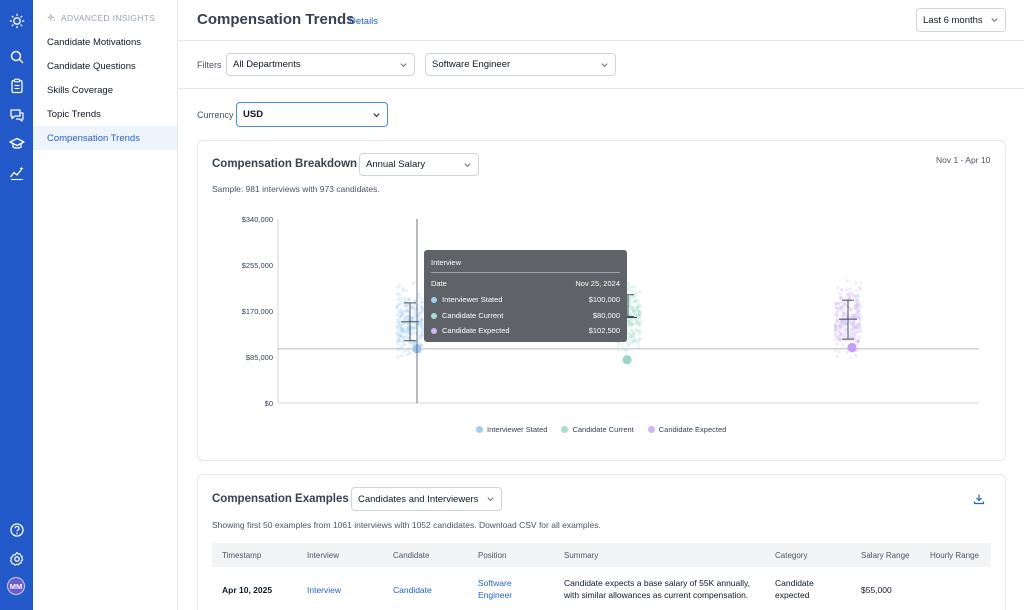 This screenshot has width=1024, height=610. Describe the element at coordinates (495, 583) in the screenshot. I see `row-position-line: Software` at that location.